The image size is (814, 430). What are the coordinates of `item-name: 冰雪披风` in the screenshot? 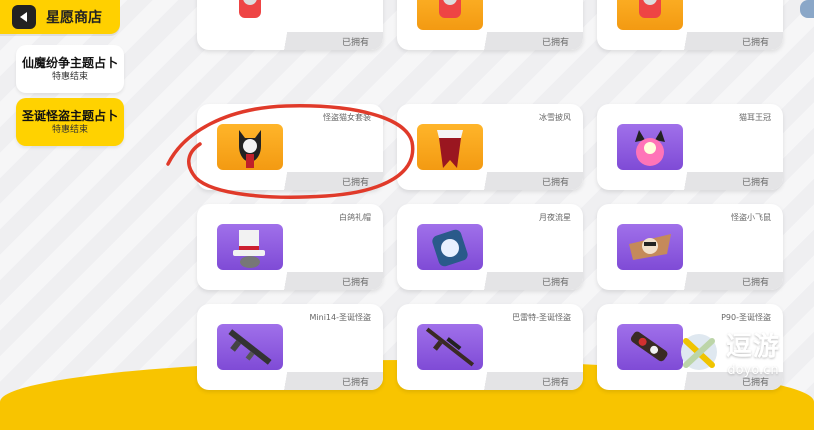 It's located at (555, 117).